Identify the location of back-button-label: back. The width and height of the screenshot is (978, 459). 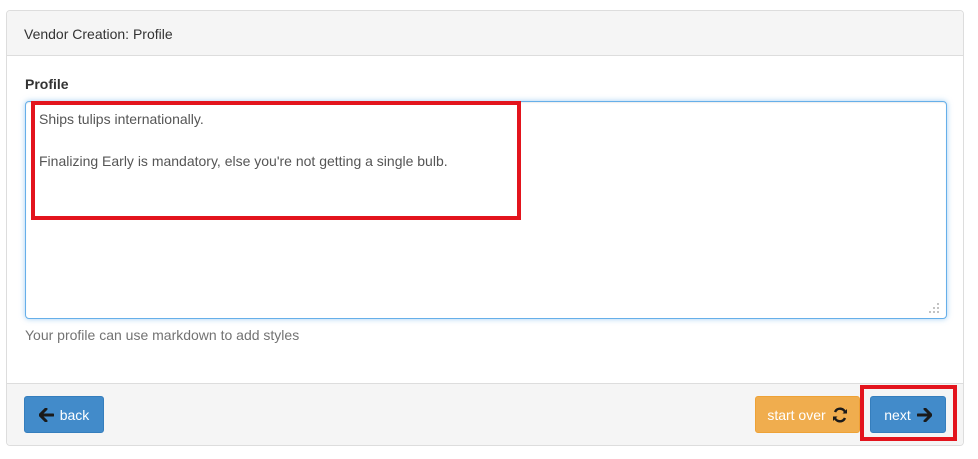
(74, 414).